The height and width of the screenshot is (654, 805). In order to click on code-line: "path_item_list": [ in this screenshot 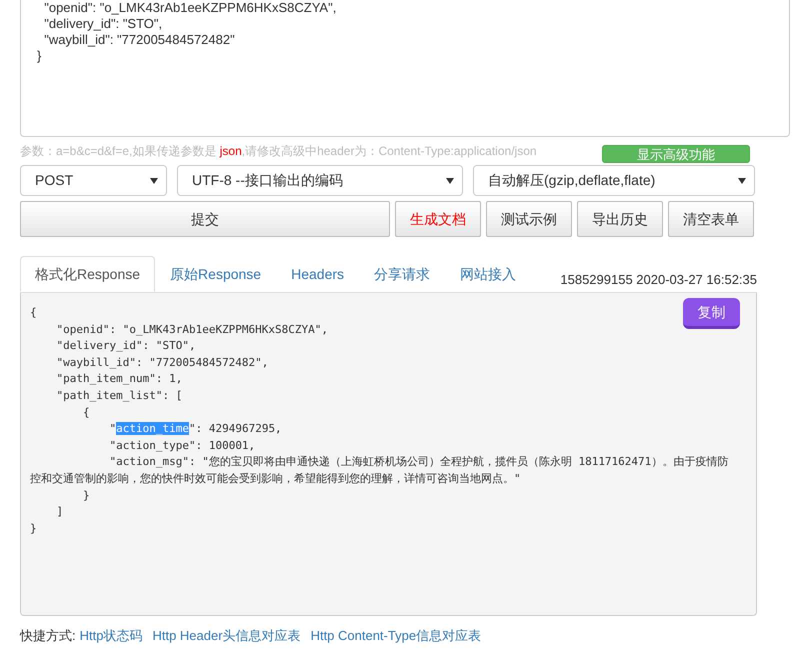, I will do `click(119, 396)`.